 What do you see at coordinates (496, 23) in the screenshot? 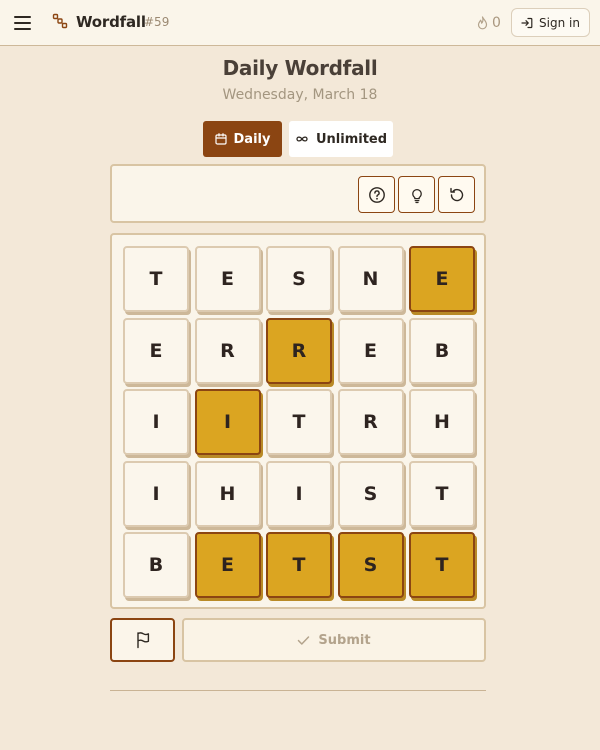
I see `streak-count: 0` at bounding box center [496, 23].